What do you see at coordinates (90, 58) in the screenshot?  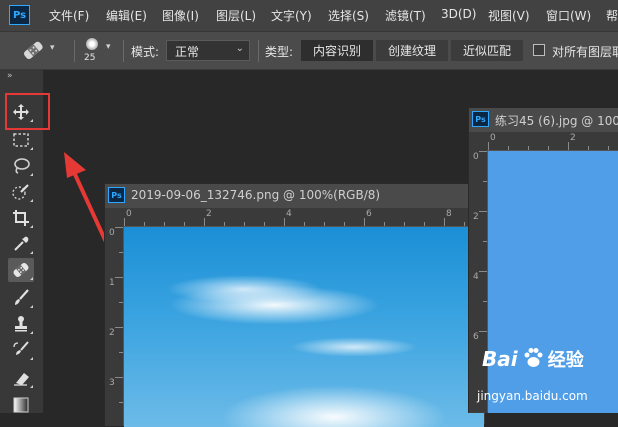 I see `brush-size-value: 25` at bounding box center [90, 58].